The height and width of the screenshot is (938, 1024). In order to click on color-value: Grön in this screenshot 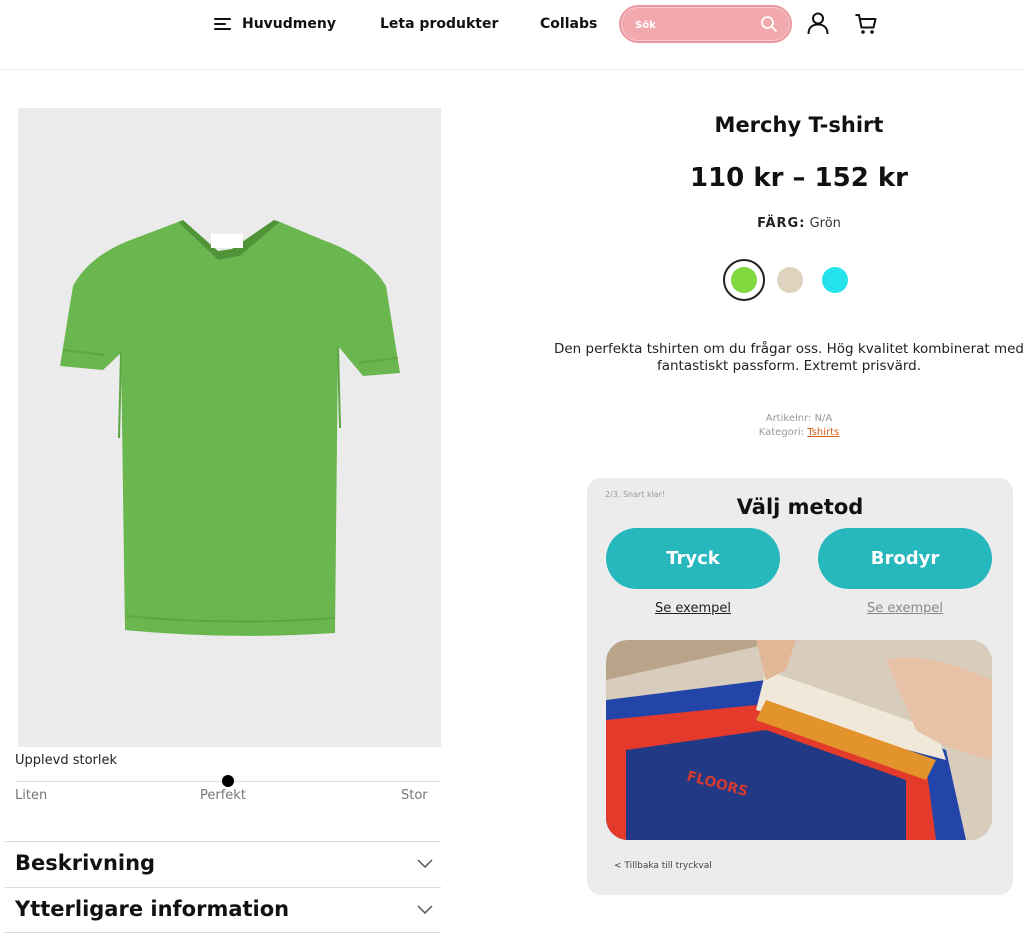, I will do `click(825, 223)`.